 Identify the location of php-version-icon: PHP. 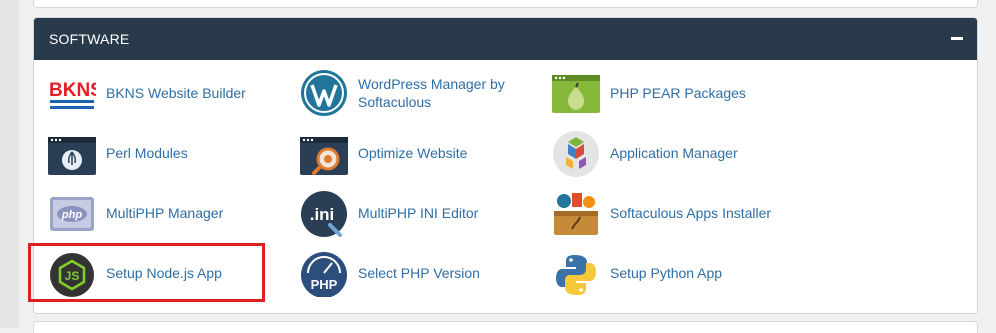
(324, 273).